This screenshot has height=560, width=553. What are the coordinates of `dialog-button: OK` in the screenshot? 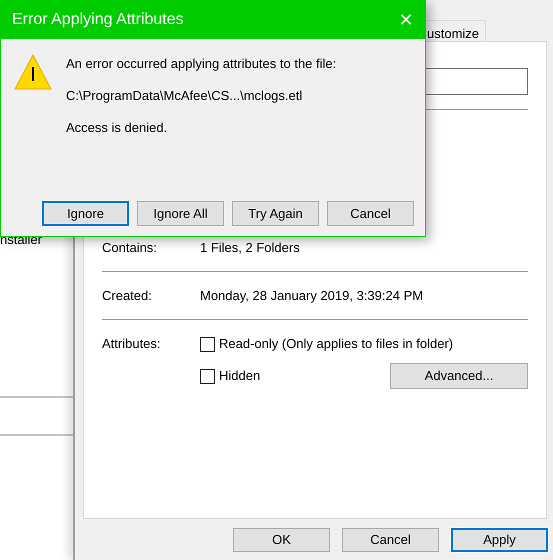 It's located at (281, 540).